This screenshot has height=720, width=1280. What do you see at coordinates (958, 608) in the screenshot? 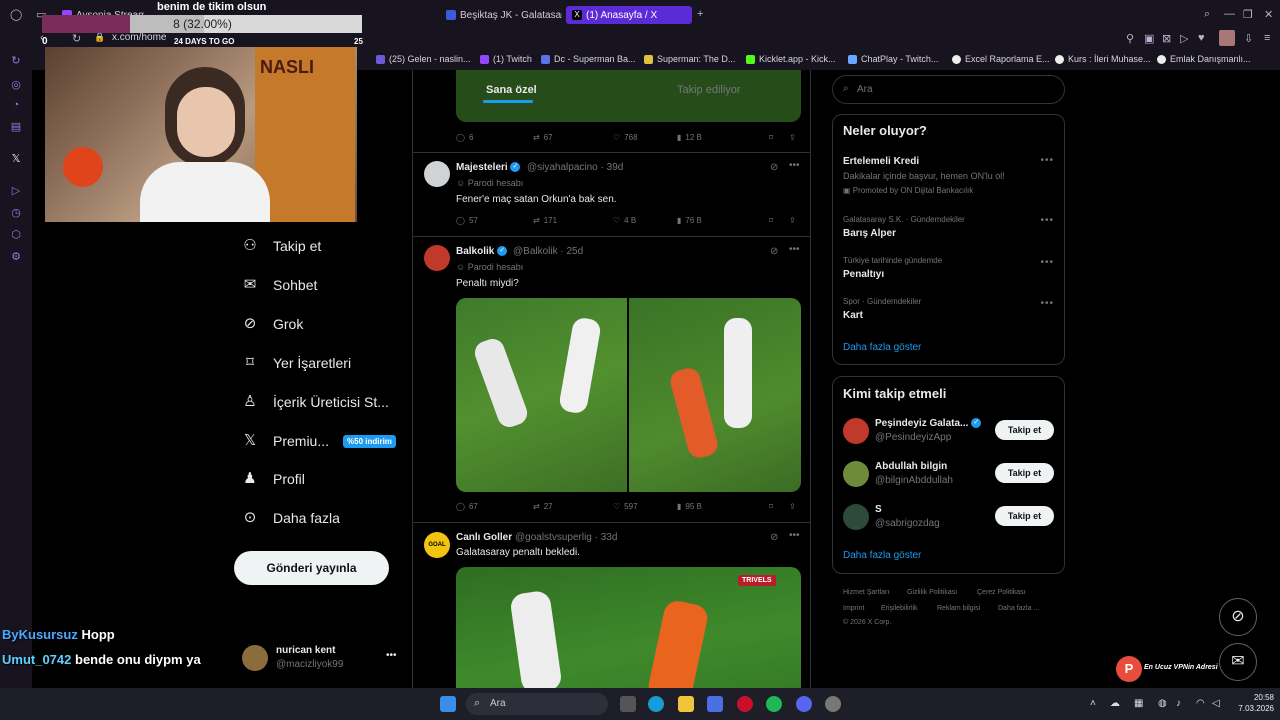
I see `footer-link: Reklam bilgisi` at bounding box center [958, 608].